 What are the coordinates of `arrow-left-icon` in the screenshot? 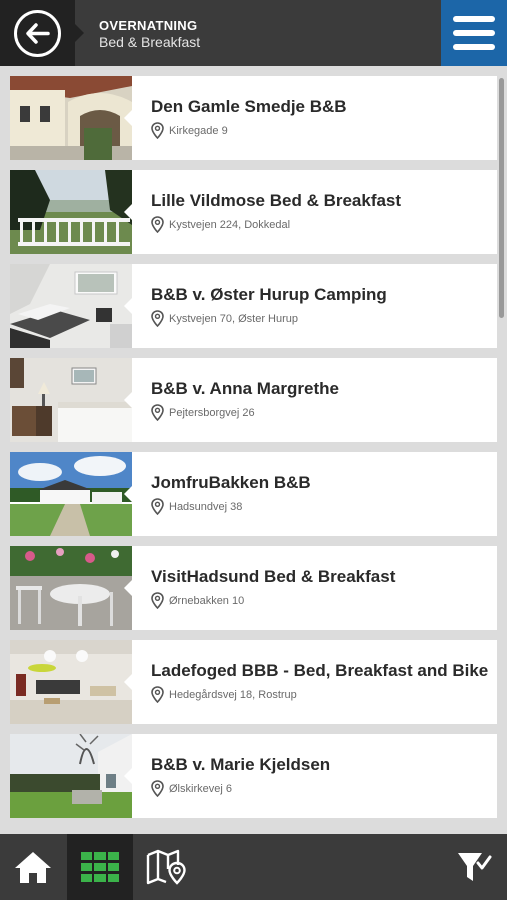 It's located at (38, 33).